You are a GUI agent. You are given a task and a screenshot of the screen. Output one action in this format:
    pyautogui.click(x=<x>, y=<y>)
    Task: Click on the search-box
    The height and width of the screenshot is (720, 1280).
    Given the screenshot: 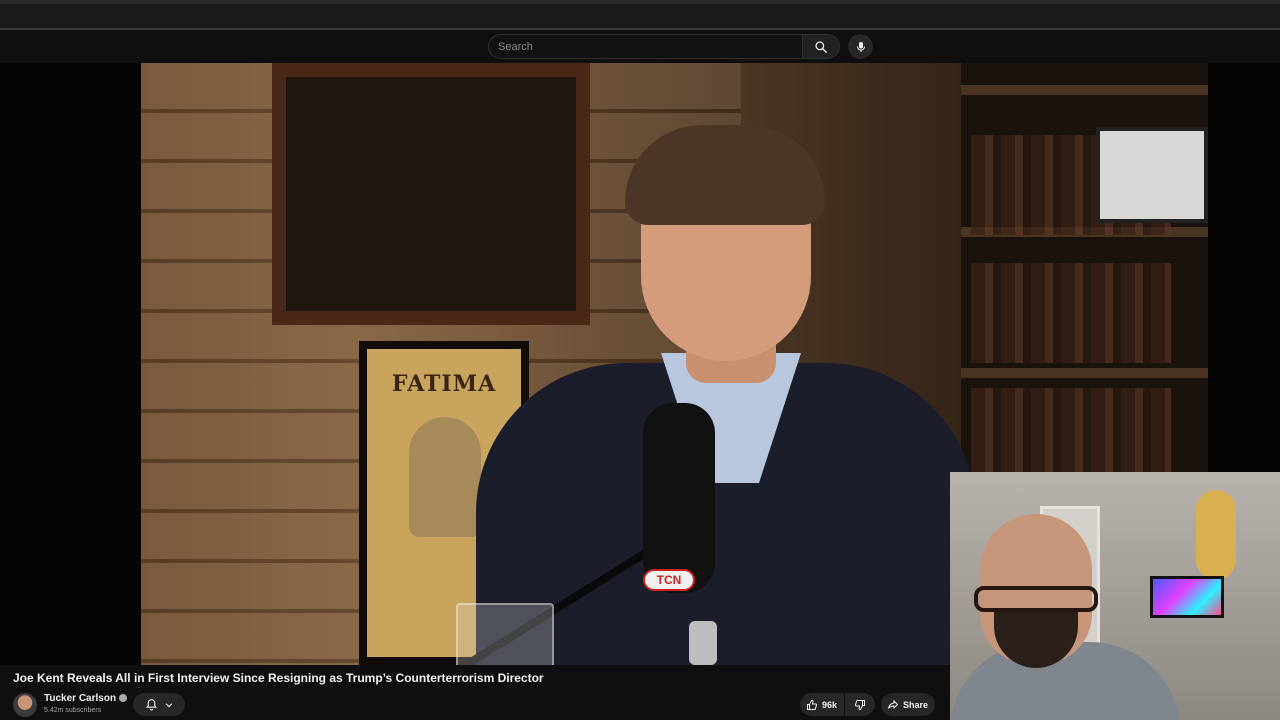 What is the action you would take?
    pyautogui.click(x=645, y=46)
    